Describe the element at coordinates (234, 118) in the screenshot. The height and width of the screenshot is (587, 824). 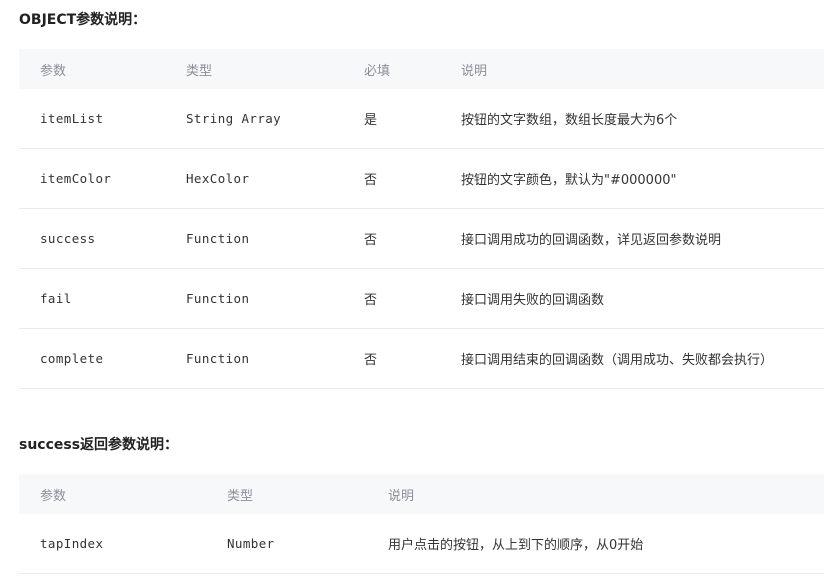
I see `param-type: String Array` at that location.